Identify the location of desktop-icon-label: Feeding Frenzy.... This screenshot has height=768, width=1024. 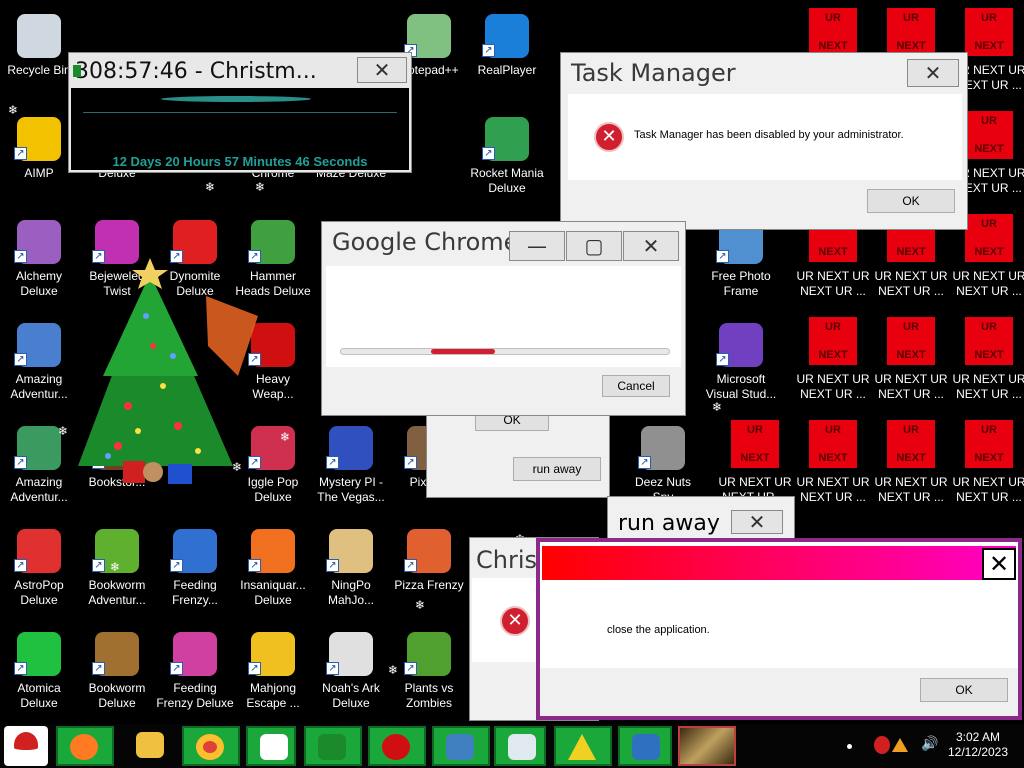
(195, 592).